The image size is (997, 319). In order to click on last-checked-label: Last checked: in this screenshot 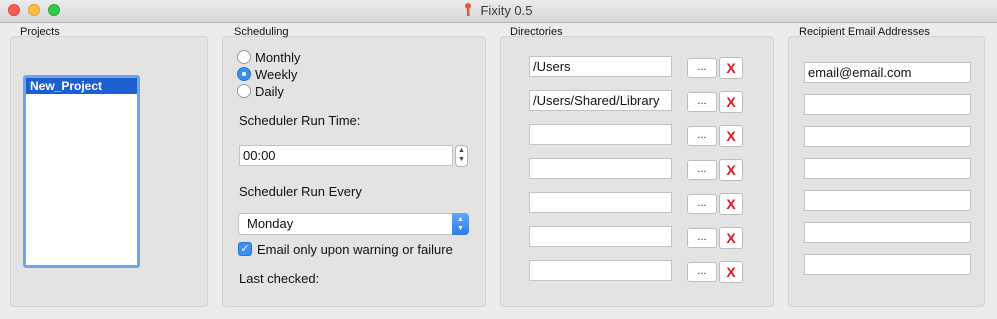, I will do `click(279, 278)`.